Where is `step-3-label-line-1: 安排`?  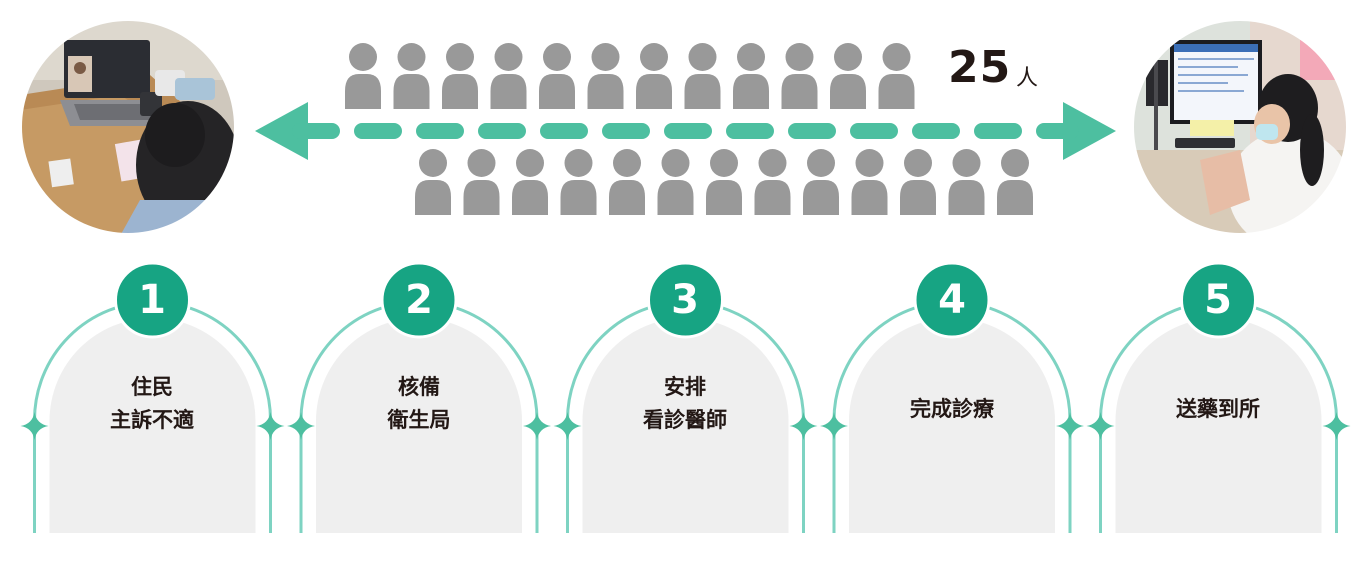 step-3-label-line-1: 安排 is located at coordinates (685, 387).